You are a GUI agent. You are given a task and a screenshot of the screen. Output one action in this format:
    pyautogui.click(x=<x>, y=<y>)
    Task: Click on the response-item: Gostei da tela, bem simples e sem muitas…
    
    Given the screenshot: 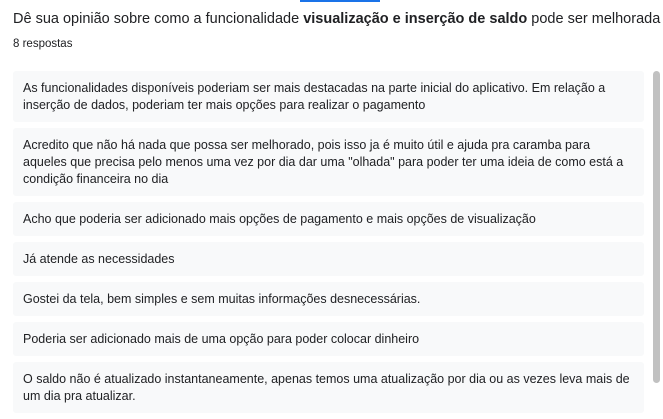 What is the action you would take?
    pyautogui.click(x=328, y=299)
    